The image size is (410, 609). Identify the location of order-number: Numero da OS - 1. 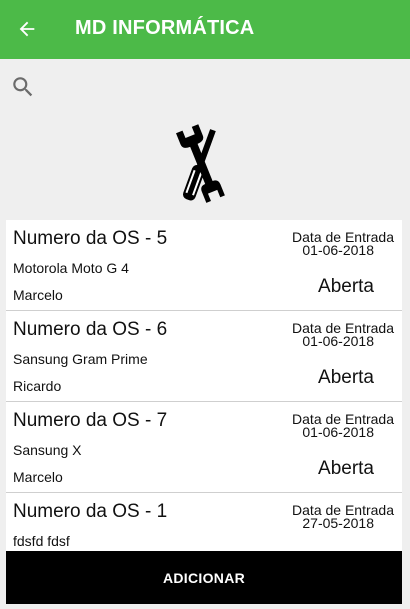
(90, 511).